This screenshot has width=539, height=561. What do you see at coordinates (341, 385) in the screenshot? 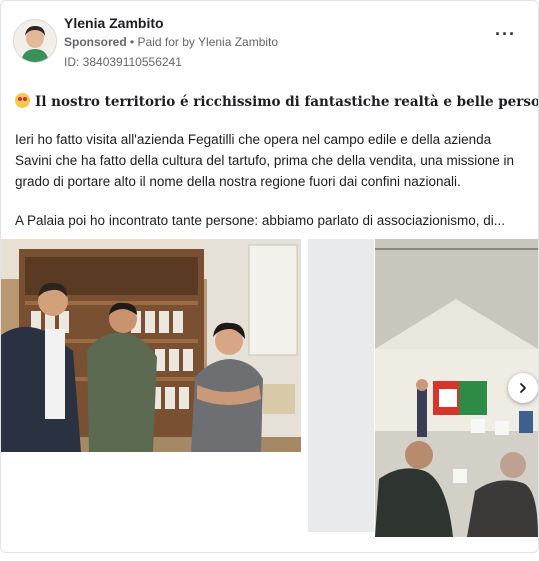
I see `carousel-spacer` at bounding box center [341, 385].